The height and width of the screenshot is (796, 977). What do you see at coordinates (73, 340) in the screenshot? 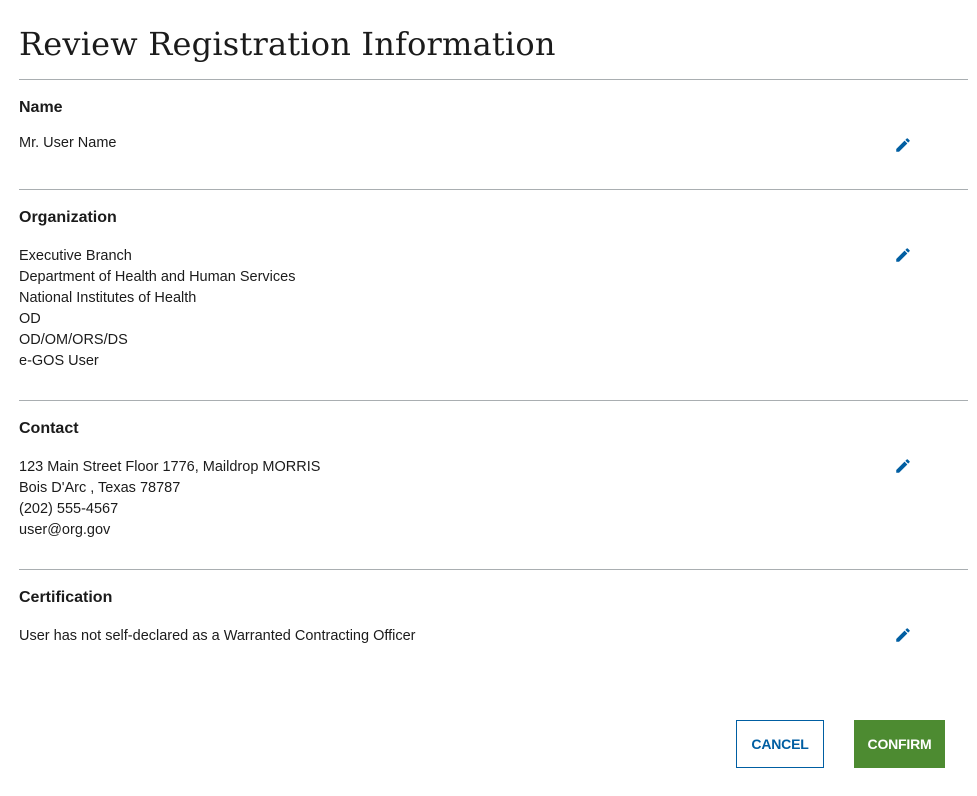
I see `organization-line: OD/OM/ORS/DS` at bounding box center [73, 340].